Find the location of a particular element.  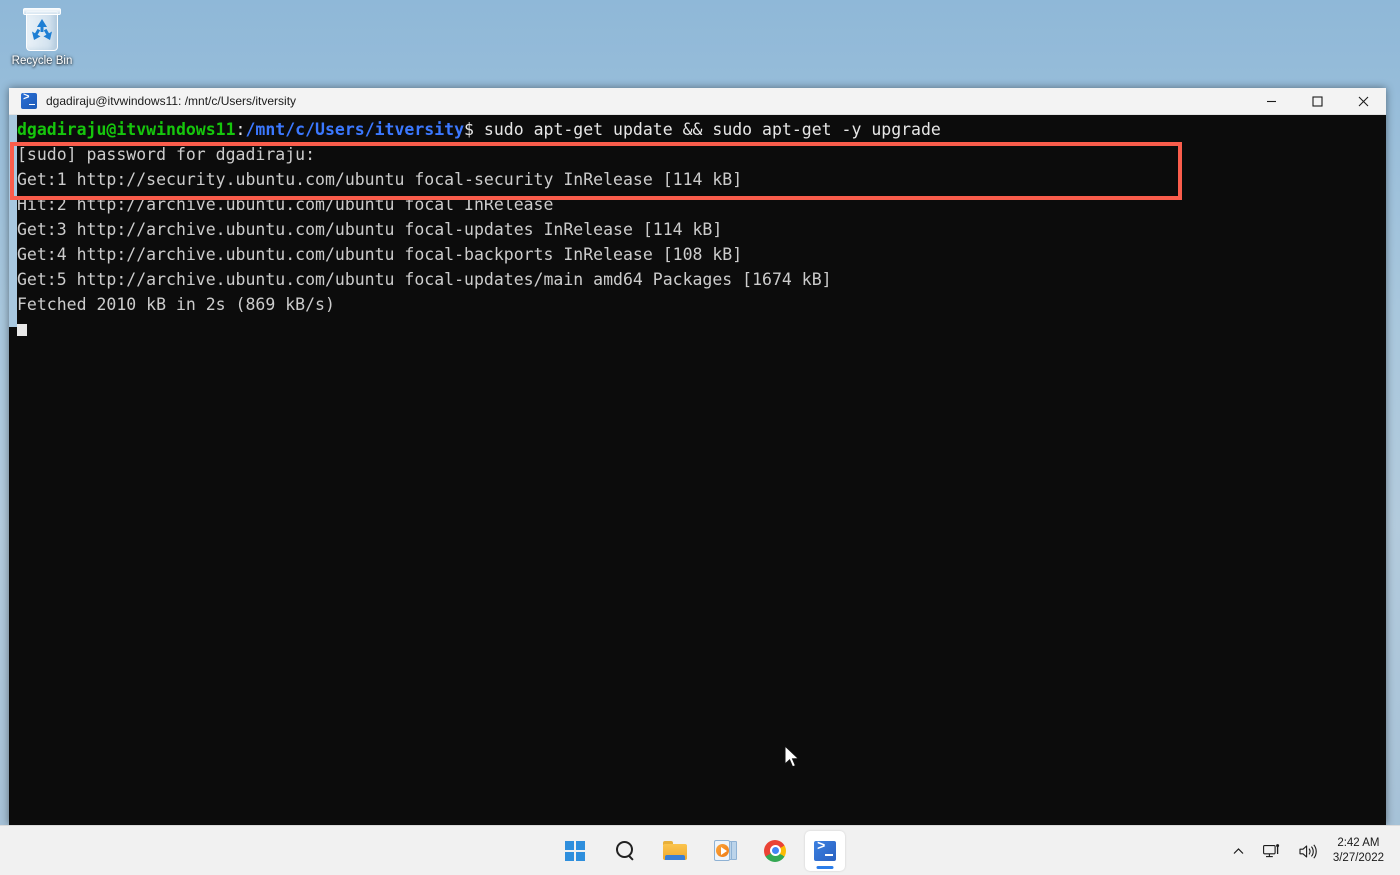

mouse-pointer-icon is located at coordinates (792, 756).